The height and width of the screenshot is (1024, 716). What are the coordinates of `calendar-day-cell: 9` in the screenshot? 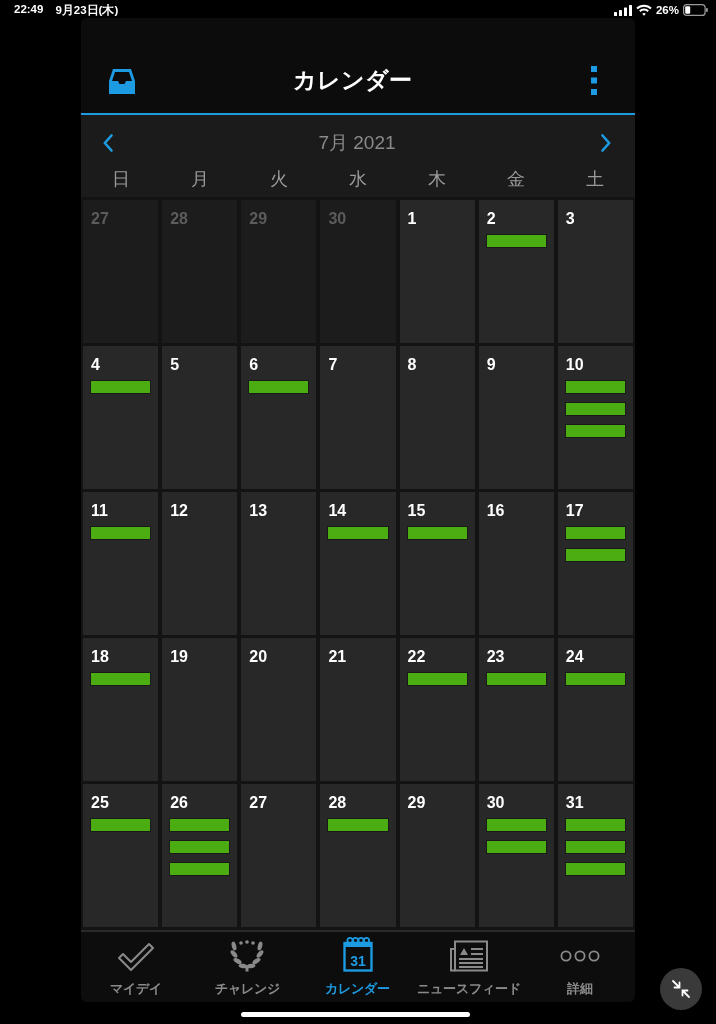 It's located at (516, 417).